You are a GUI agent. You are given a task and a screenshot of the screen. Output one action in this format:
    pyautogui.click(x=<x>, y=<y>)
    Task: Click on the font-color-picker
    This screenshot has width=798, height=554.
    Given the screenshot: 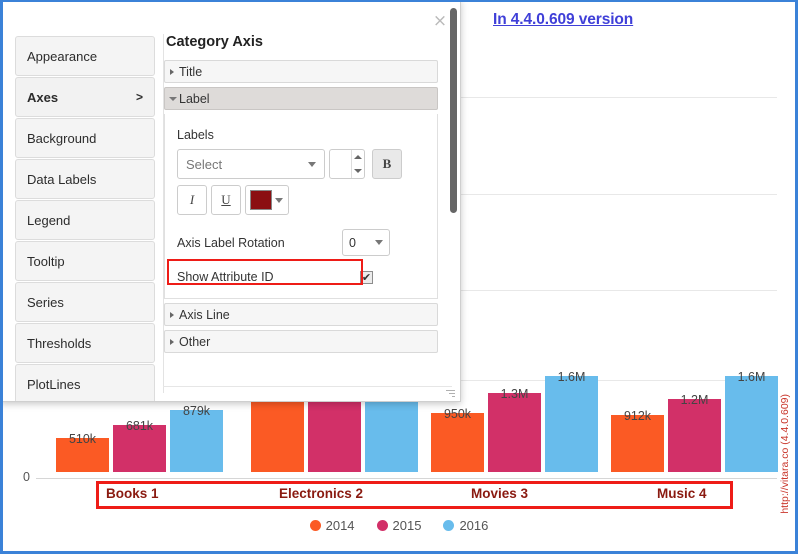 What is the action you would take?
    pyautogui.click(x=267, y=200)
    